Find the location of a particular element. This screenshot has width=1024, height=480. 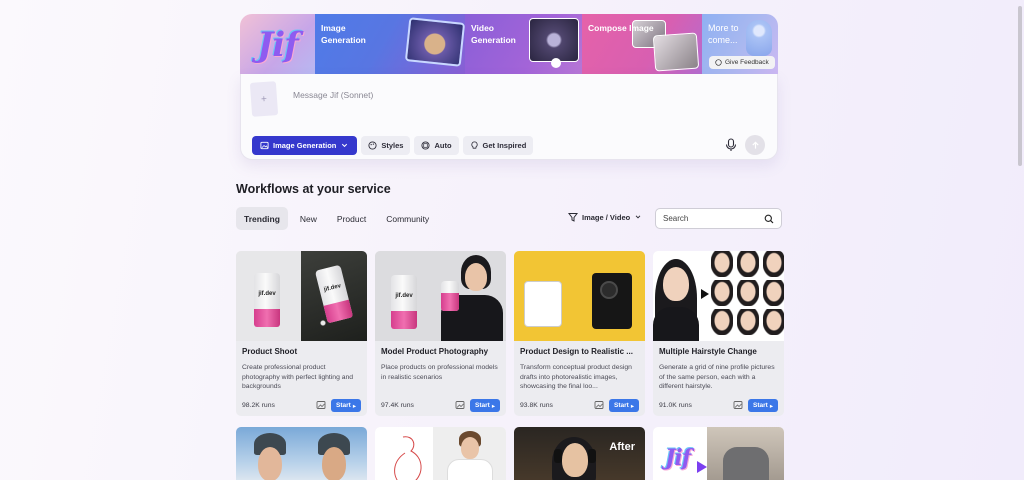

card-thumbnail: After is located at coordinates (579, 453).